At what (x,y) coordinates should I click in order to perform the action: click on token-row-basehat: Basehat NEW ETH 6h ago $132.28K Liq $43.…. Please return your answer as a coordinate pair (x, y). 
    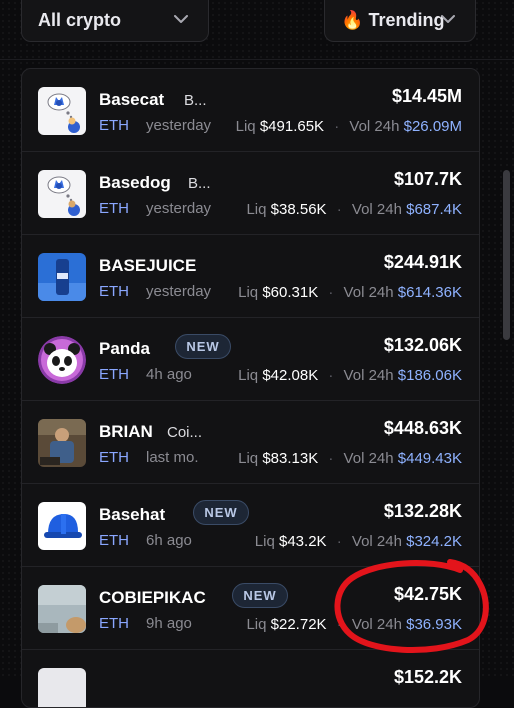
    Looking at the image, I should click on (250, 525).